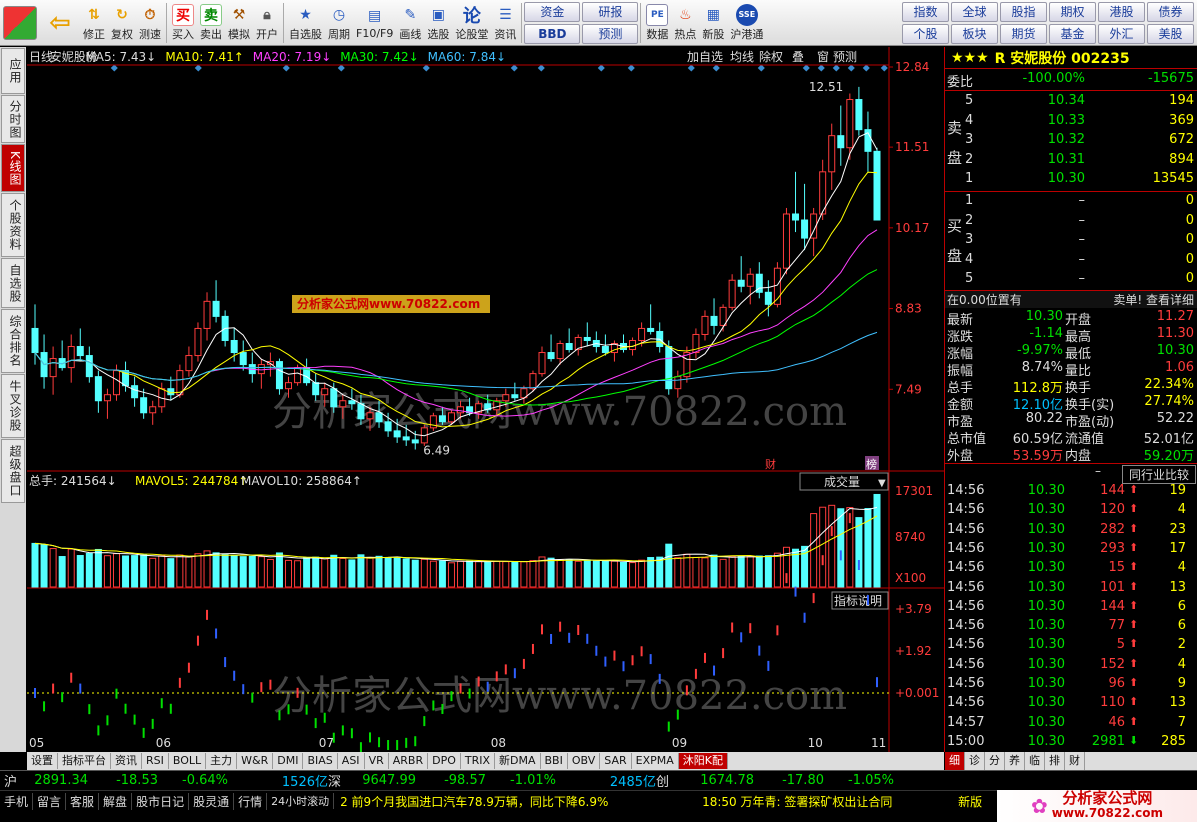 This screenshot has width=1197, height=822. What do you see at coordinates (183, 23) in the screenshot?
I see `buy-button: 买买入` at bounding box center [183, 23].